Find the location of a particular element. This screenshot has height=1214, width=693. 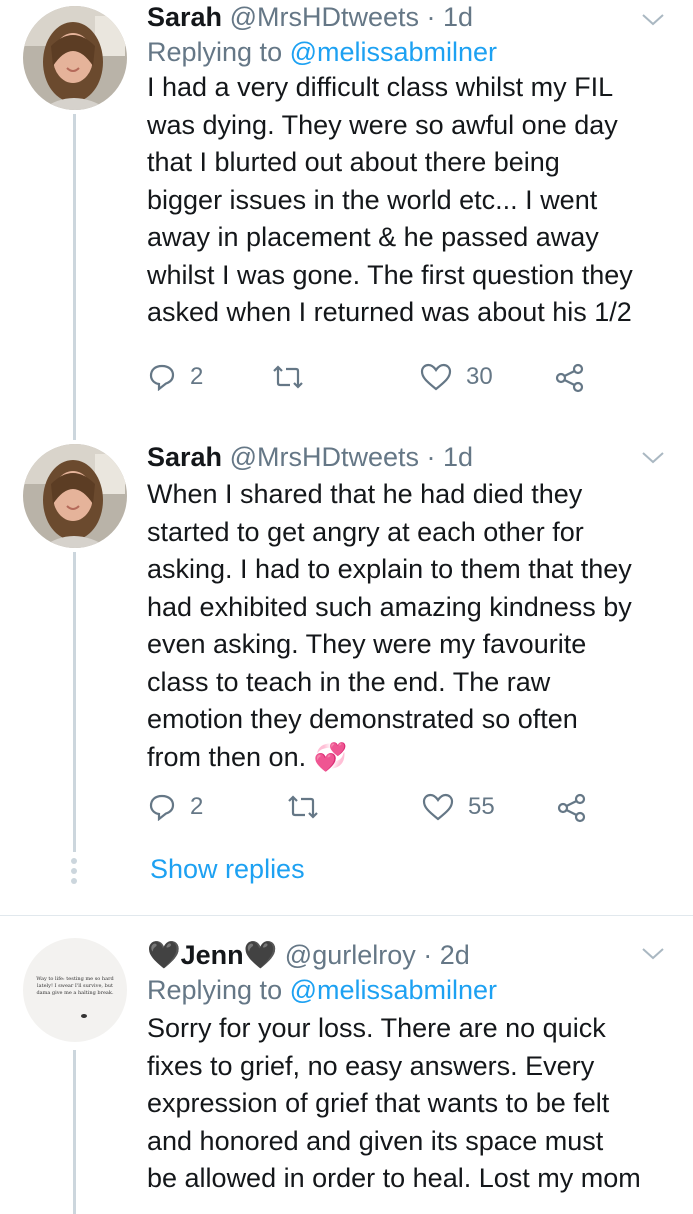

two-hearts-emoji: 💞 is located at coordinates (330, 756).